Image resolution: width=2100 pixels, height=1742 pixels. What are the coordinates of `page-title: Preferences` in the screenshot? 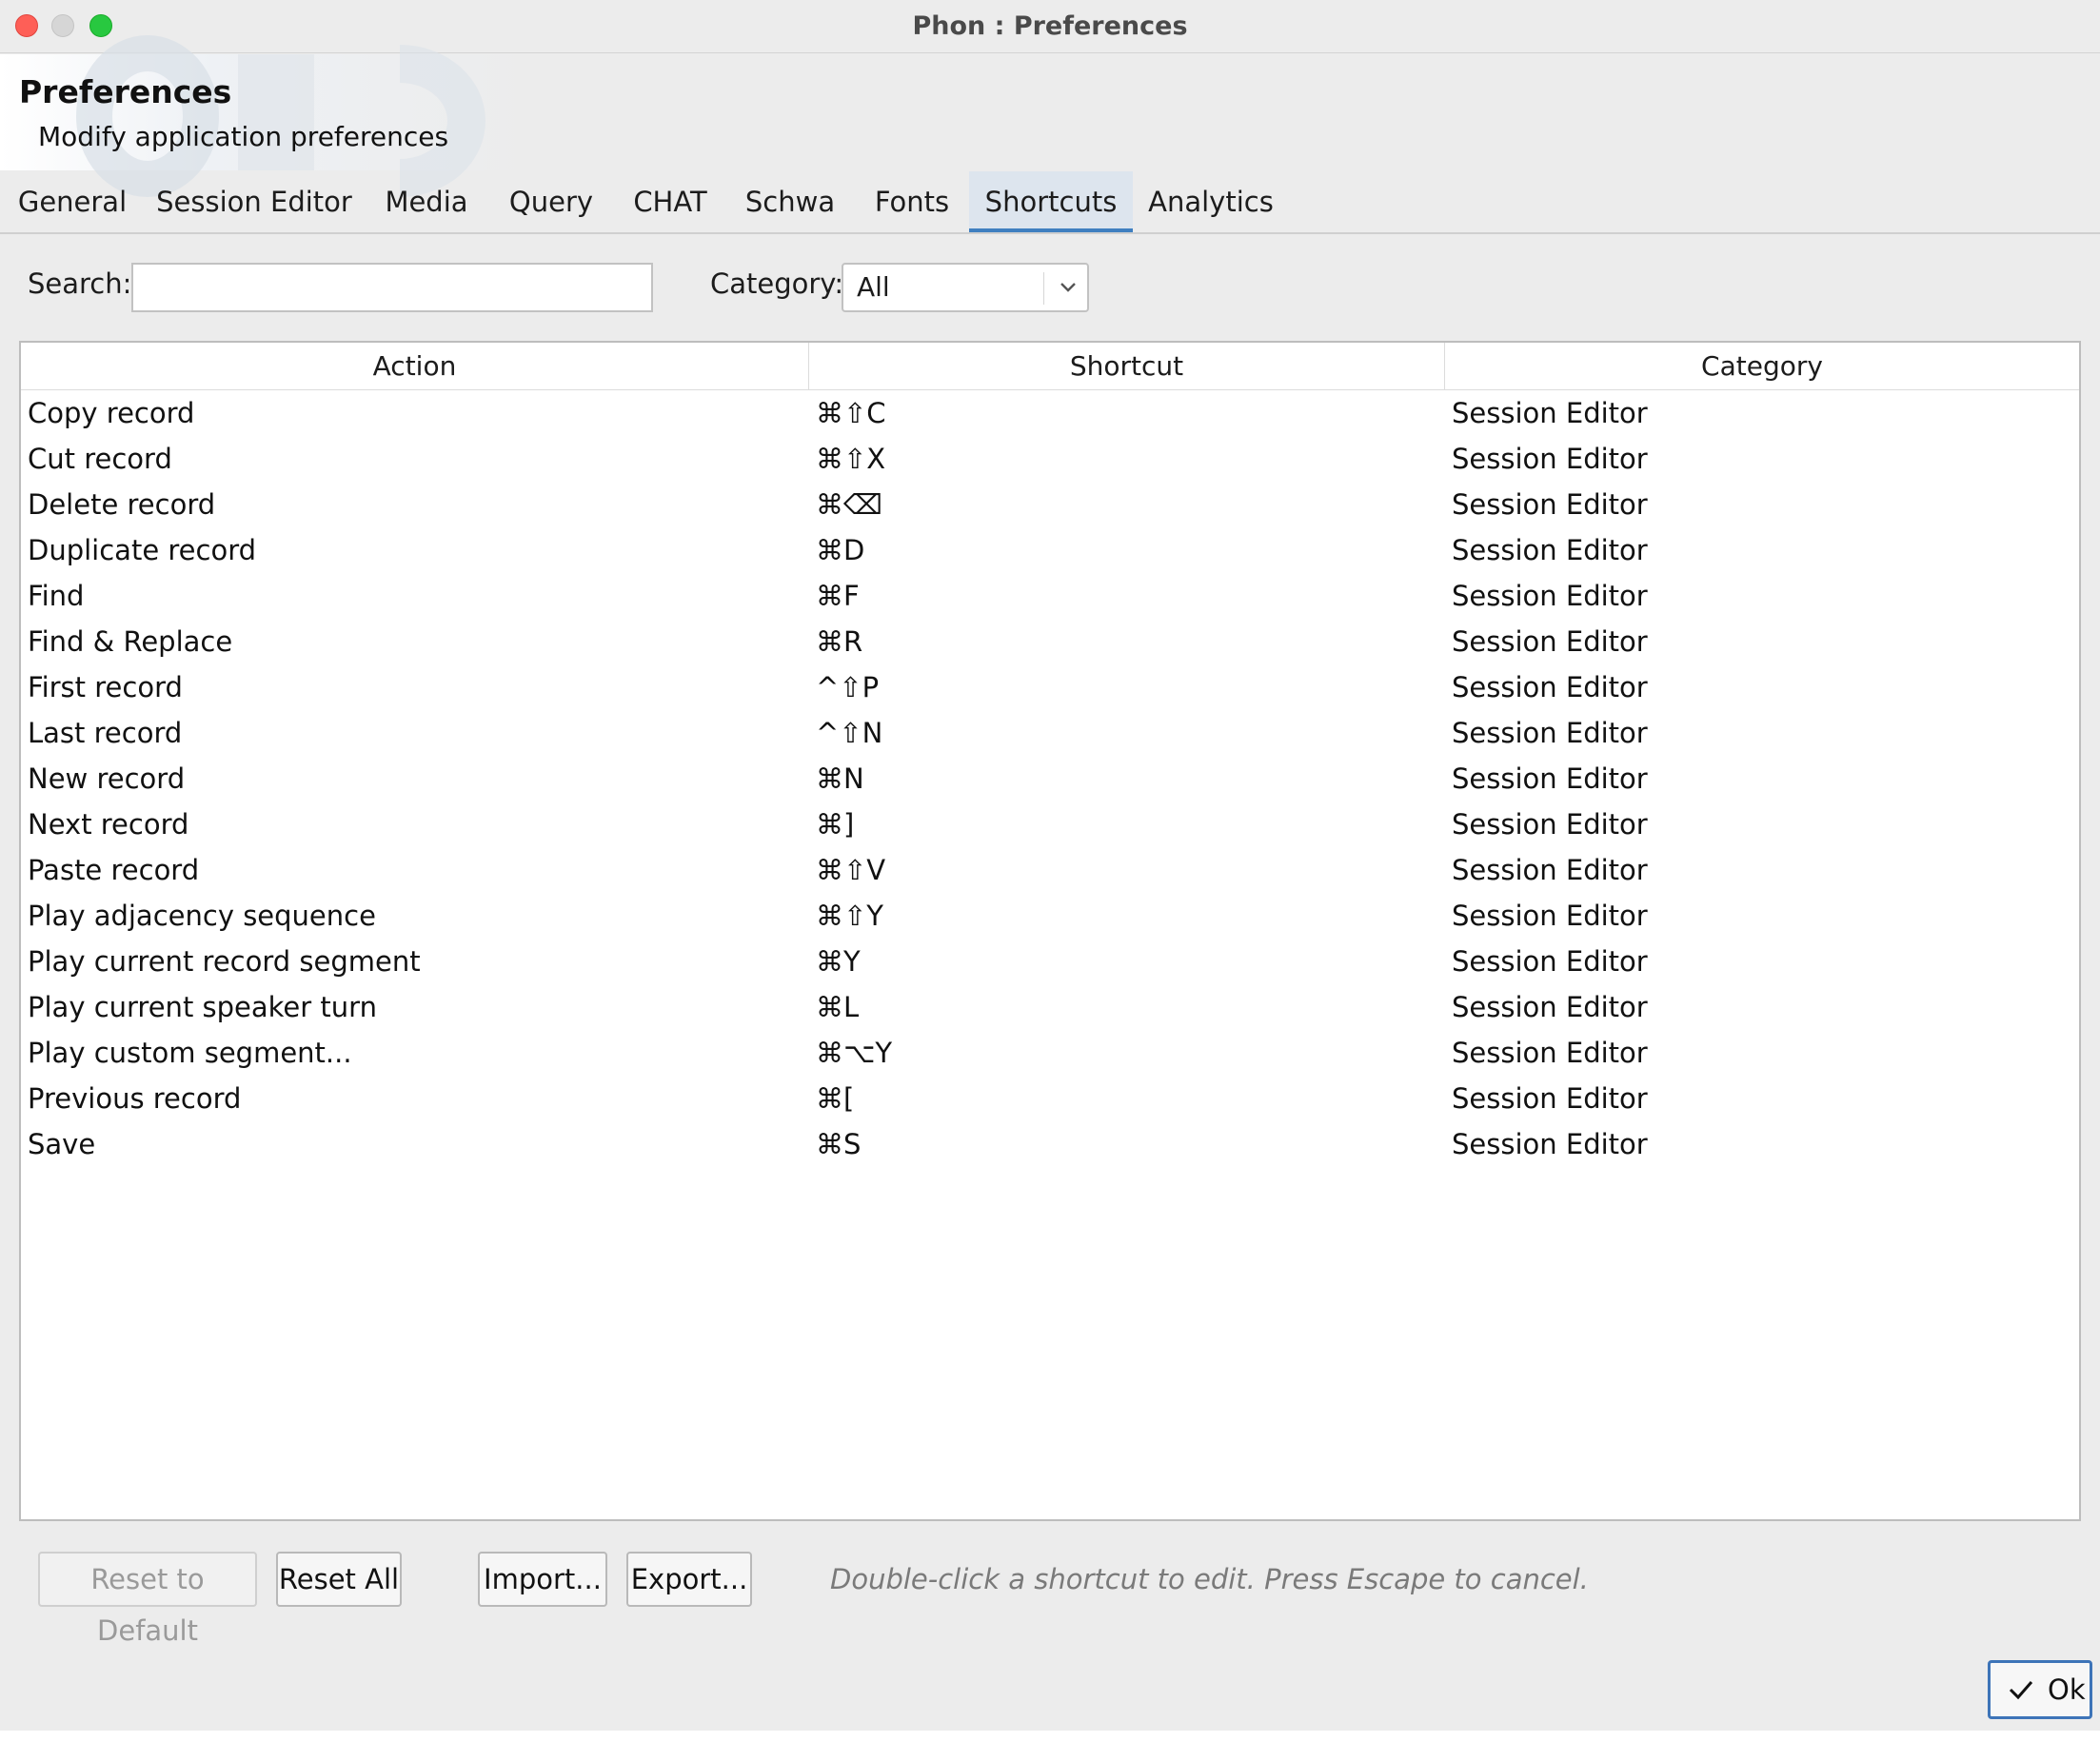 It's located at (125, 91).